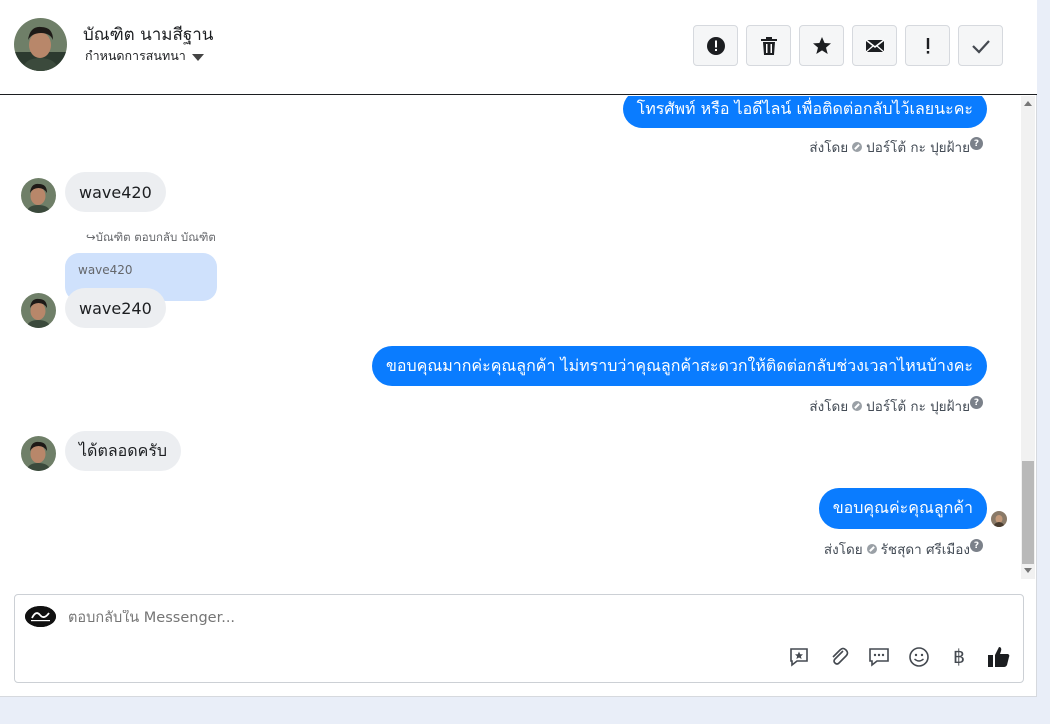 Image resolution: width=1050 pixels, height=724 pixels. What do you see at coordinates (848, 45) in the screenshot?
I see `header-toolbar` at bounding box center [848, 45].